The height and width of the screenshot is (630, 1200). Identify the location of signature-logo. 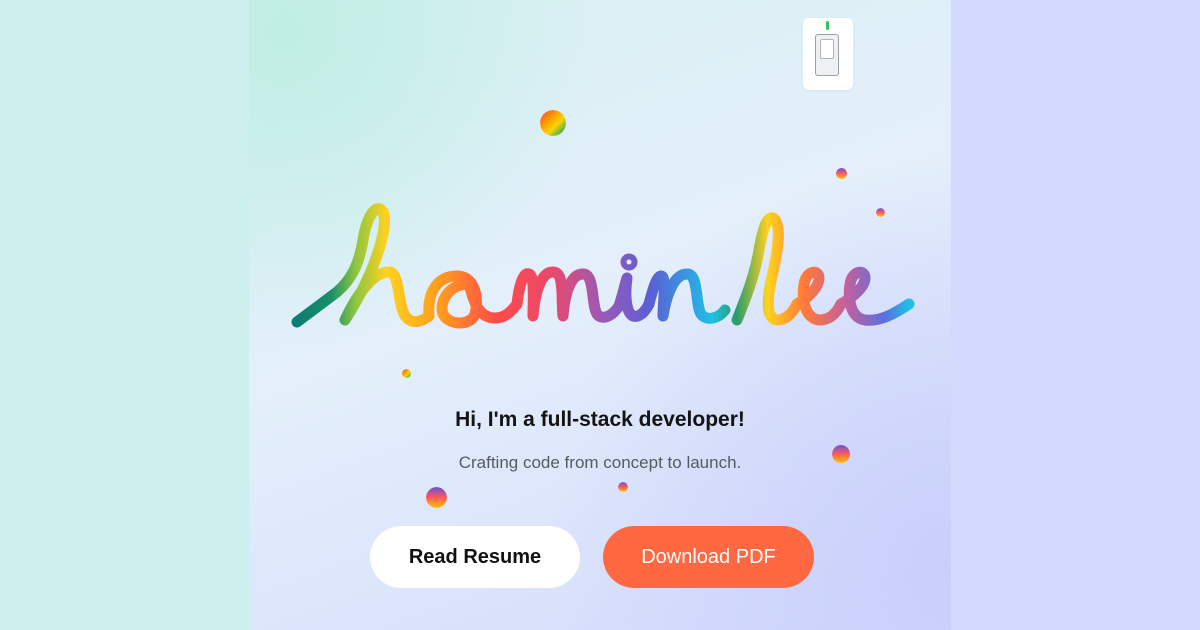
(603, 266).